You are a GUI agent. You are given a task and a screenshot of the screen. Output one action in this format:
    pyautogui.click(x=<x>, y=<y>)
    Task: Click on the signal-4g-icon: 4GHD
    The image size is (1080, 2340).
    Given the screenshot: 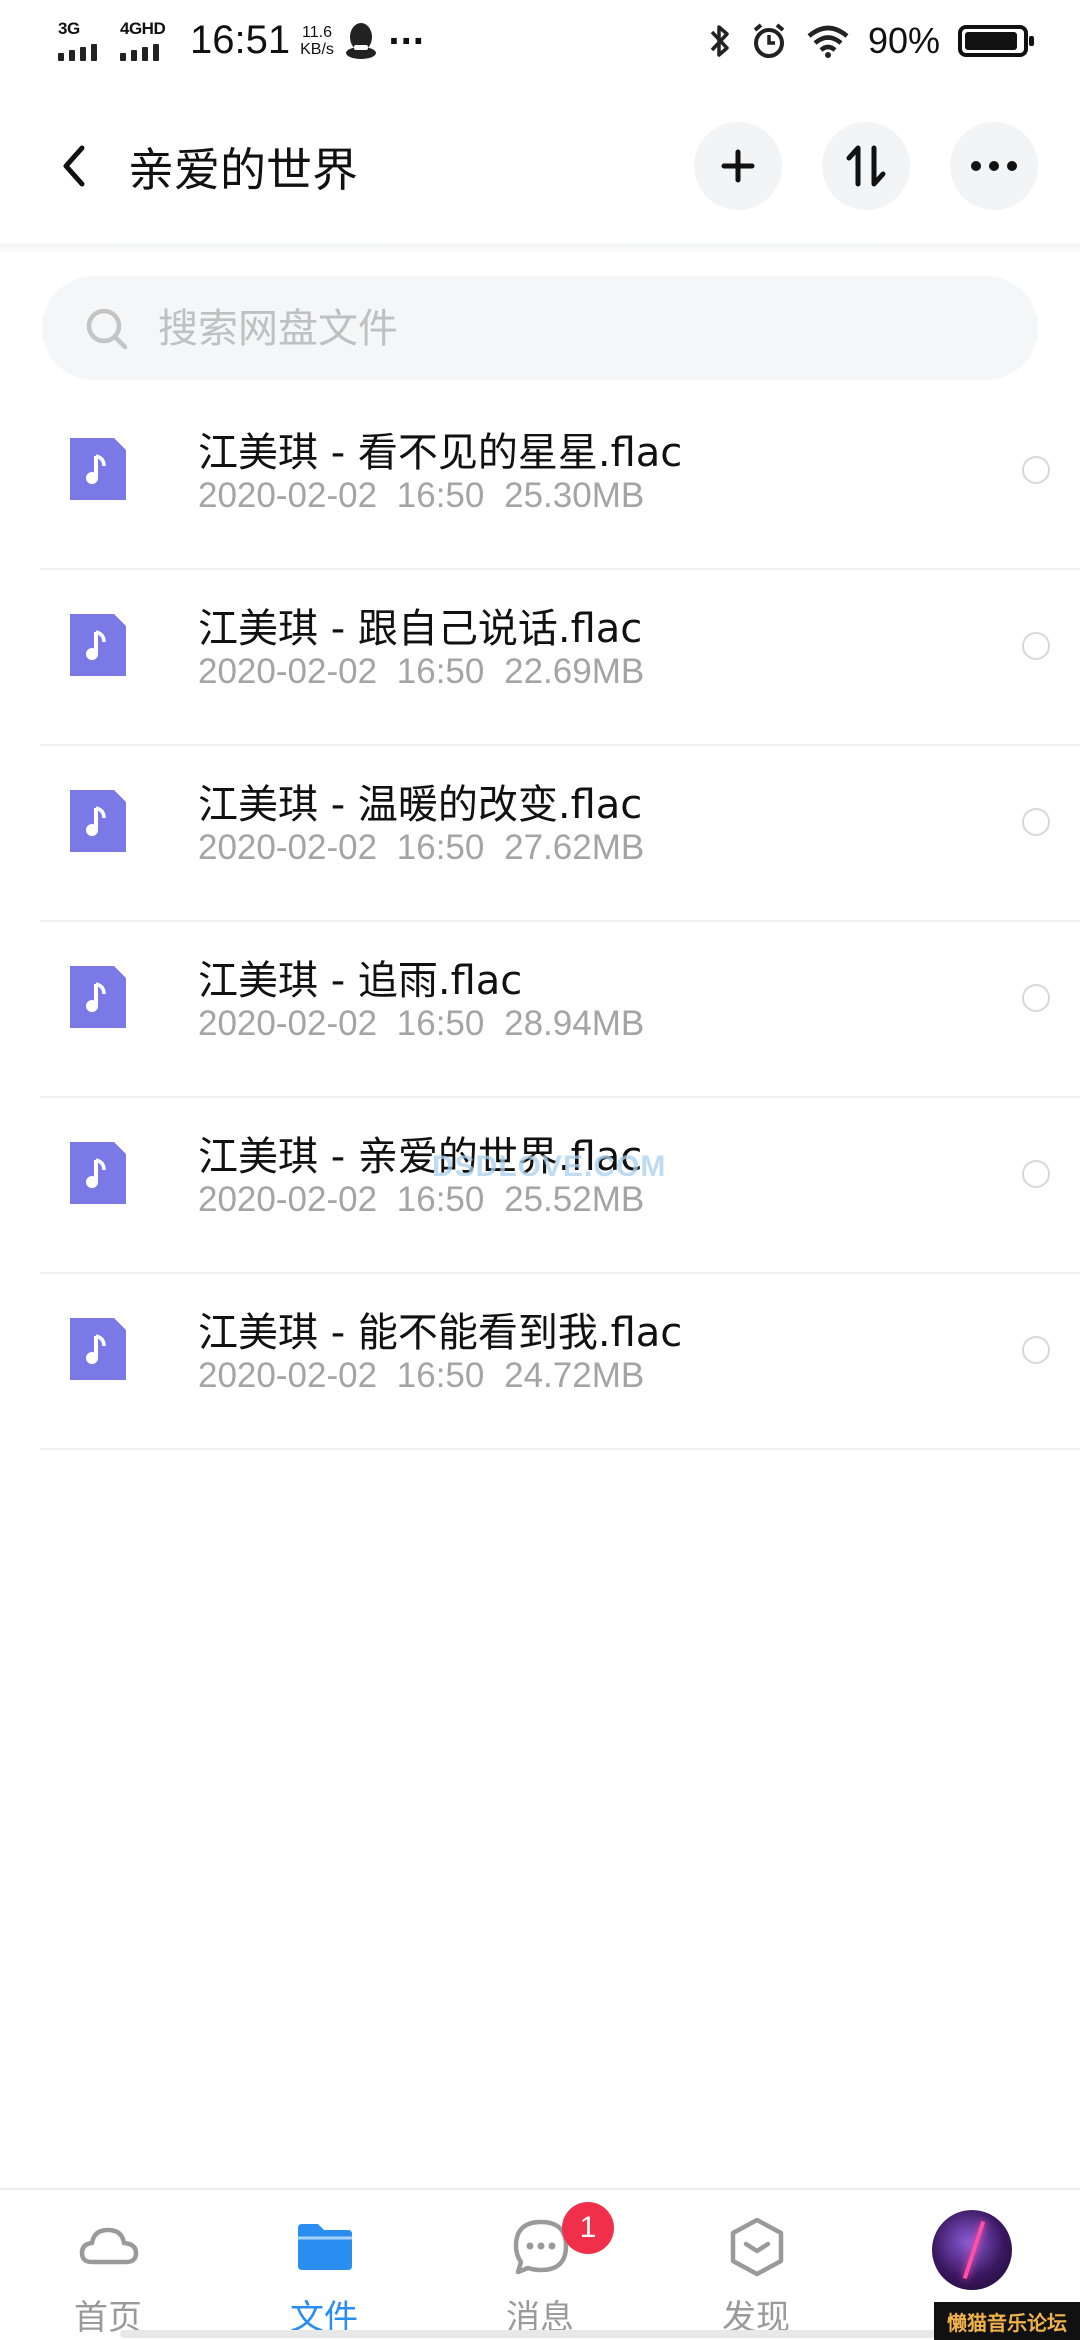 What is the action you would take?
    pyautogui.click(x=146, y=41)
    